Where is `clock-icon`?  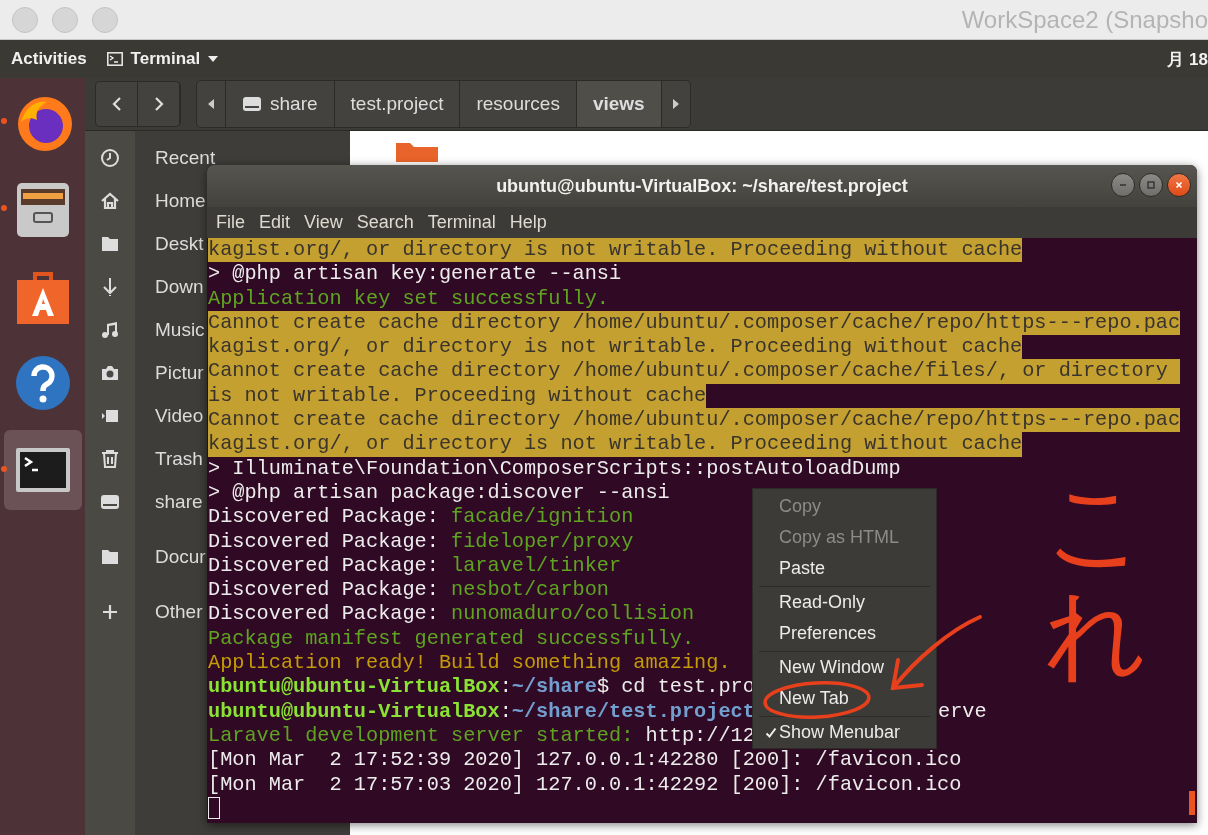 clock-icon is located at coordinates (110, 157).